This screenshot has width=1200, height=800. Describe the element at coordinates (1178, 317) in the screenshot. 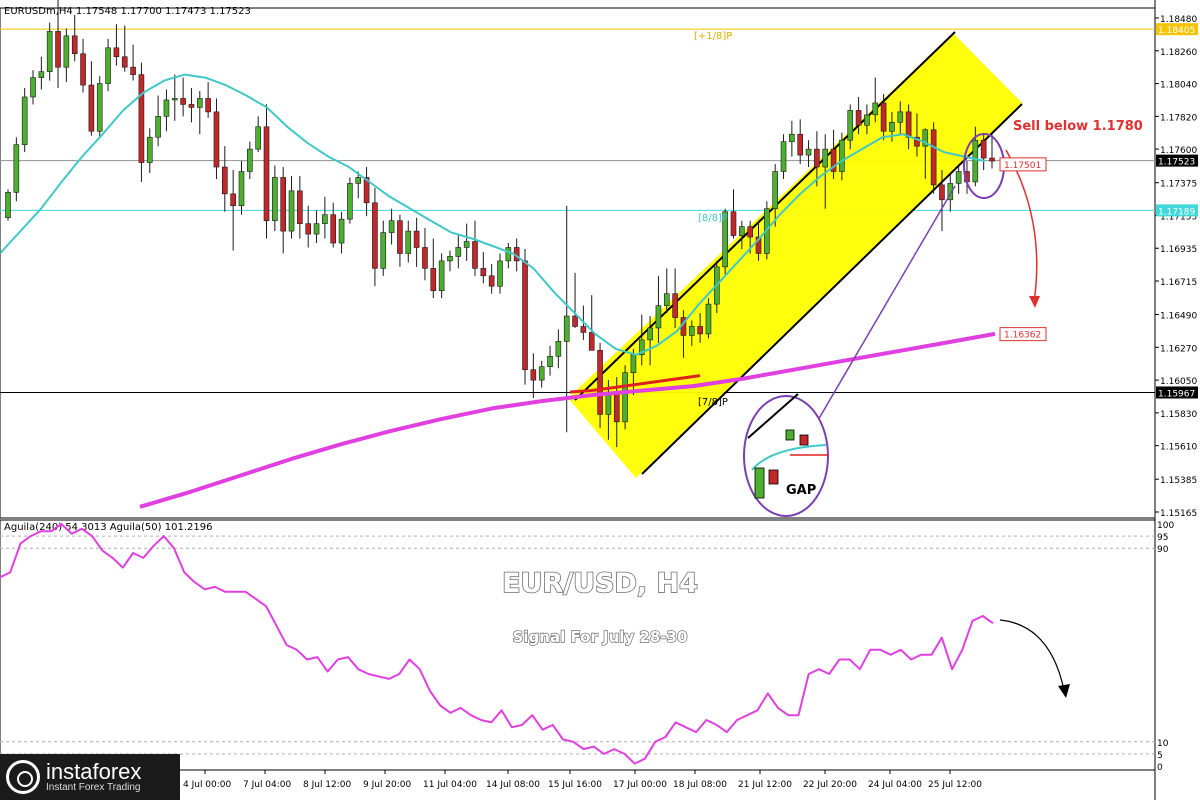

I see `price-tick-label: 1.16490` at that location.